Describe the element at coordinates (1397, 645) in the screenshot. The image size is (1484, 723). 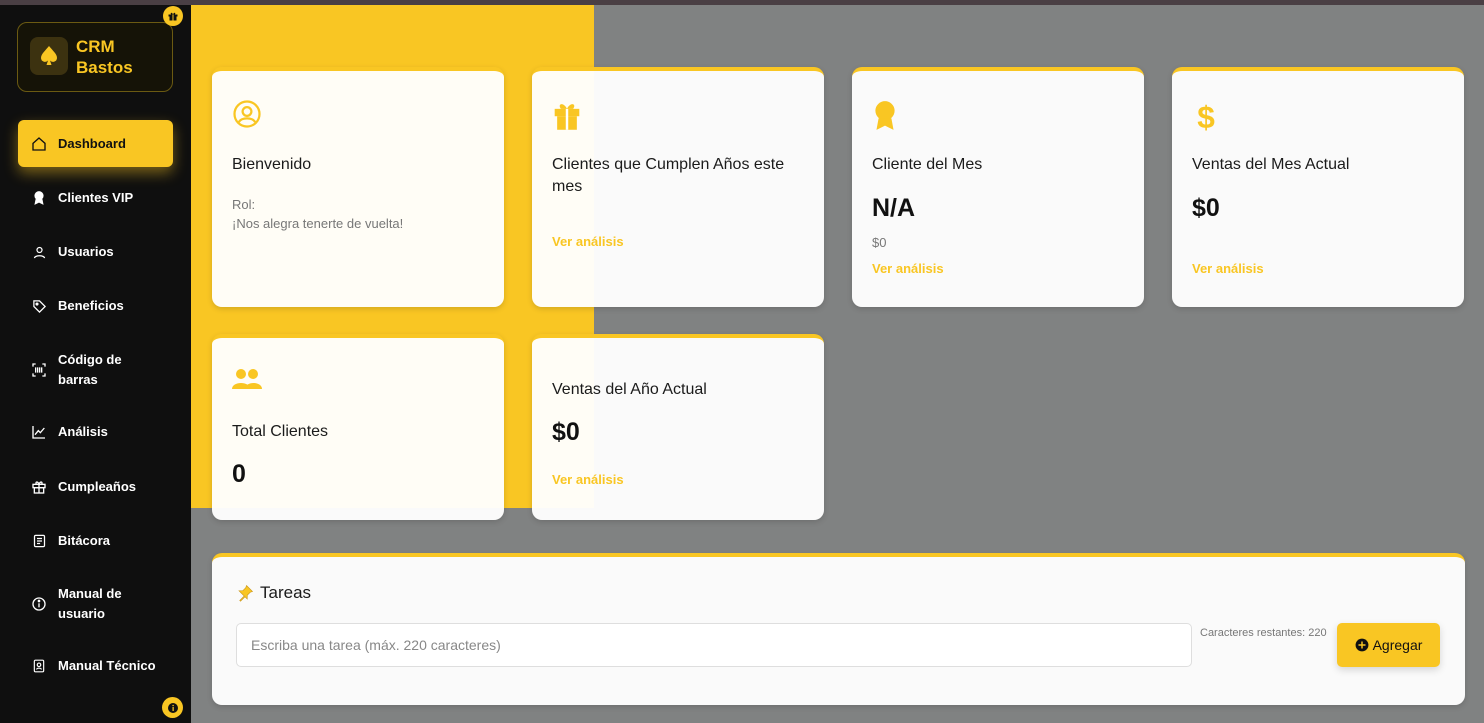
I see `add-task-label: Agregar` at that location.